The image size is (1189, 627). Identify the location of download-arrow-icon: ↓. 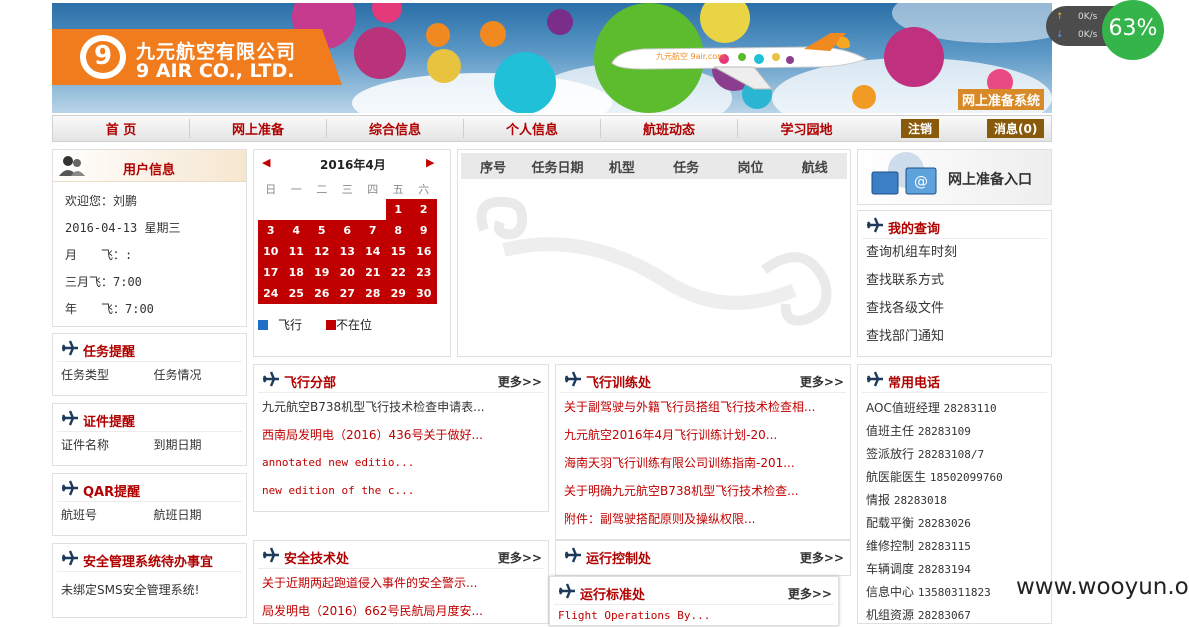
(1060, 35).